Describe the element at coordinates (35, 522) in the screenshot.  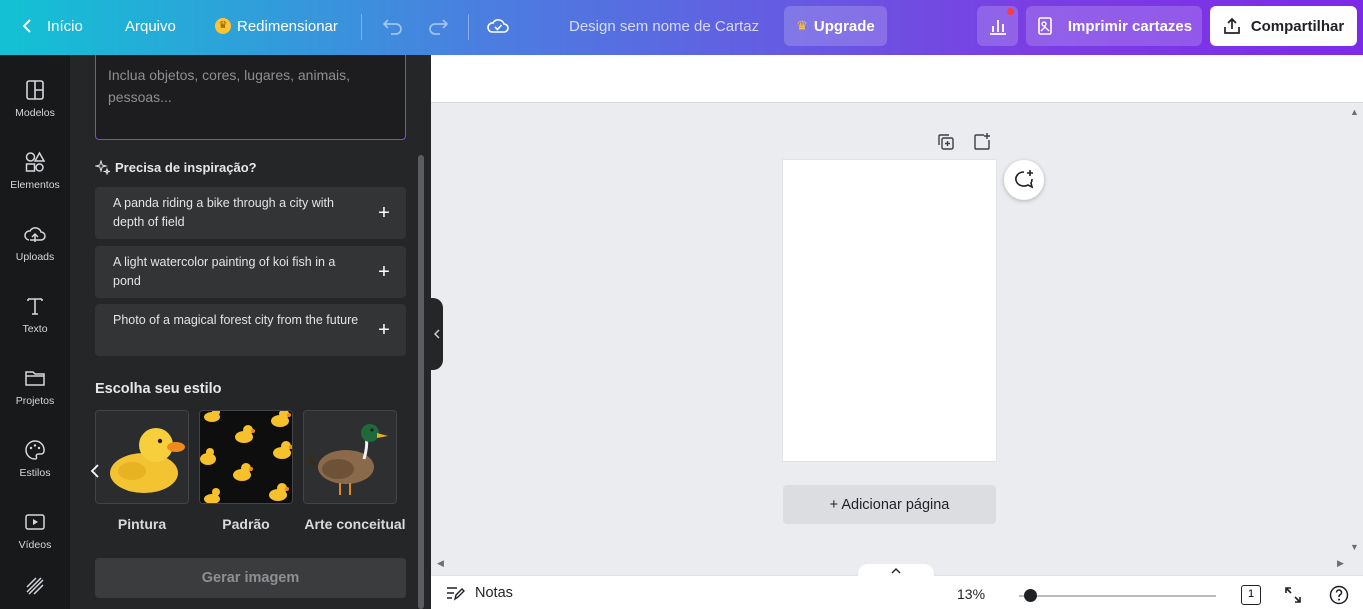
I see `video-icon` at that location.